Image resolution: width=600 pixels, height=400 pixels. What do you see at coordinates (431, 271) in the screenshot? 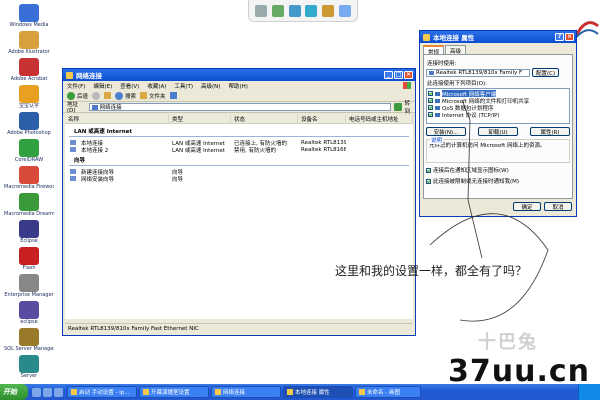
I see `annotation-text: 这里和我的设置一样，都全有了吗？` at bounding box center [431, 271].